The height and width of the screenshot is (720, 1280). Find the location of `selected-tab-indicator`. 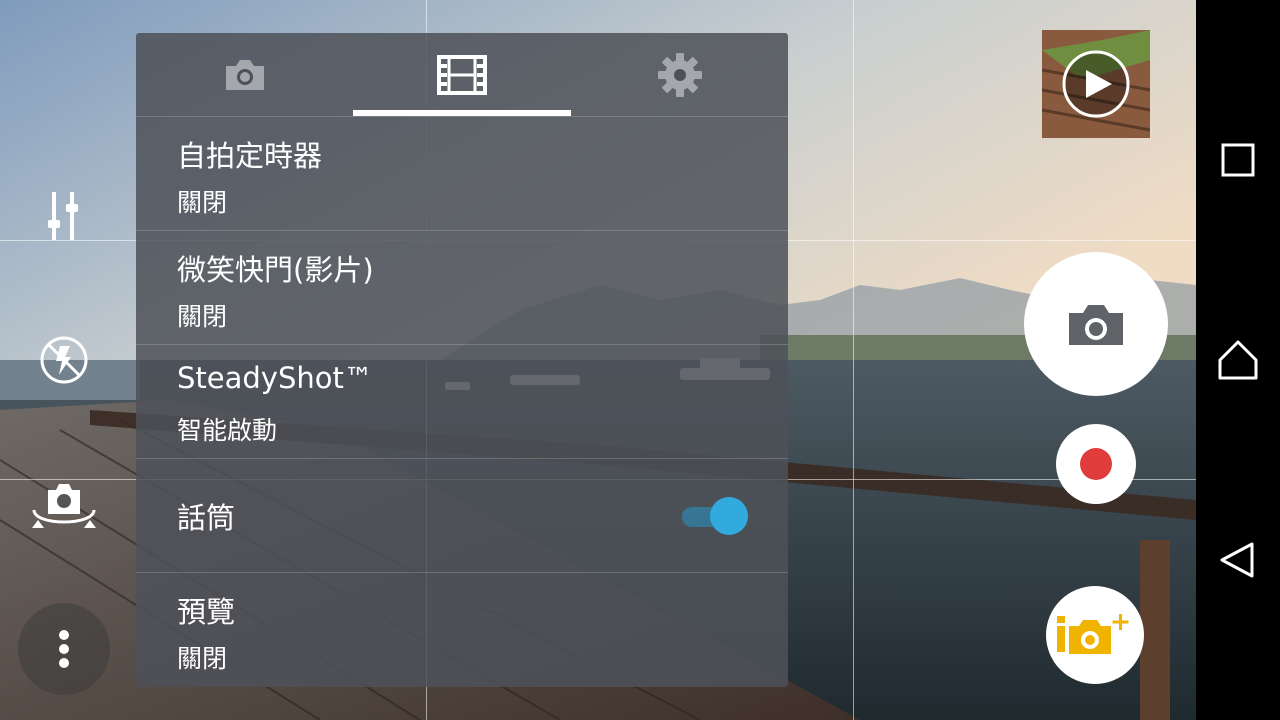

selected-tab-indicator is located at coordinates (462, 113).